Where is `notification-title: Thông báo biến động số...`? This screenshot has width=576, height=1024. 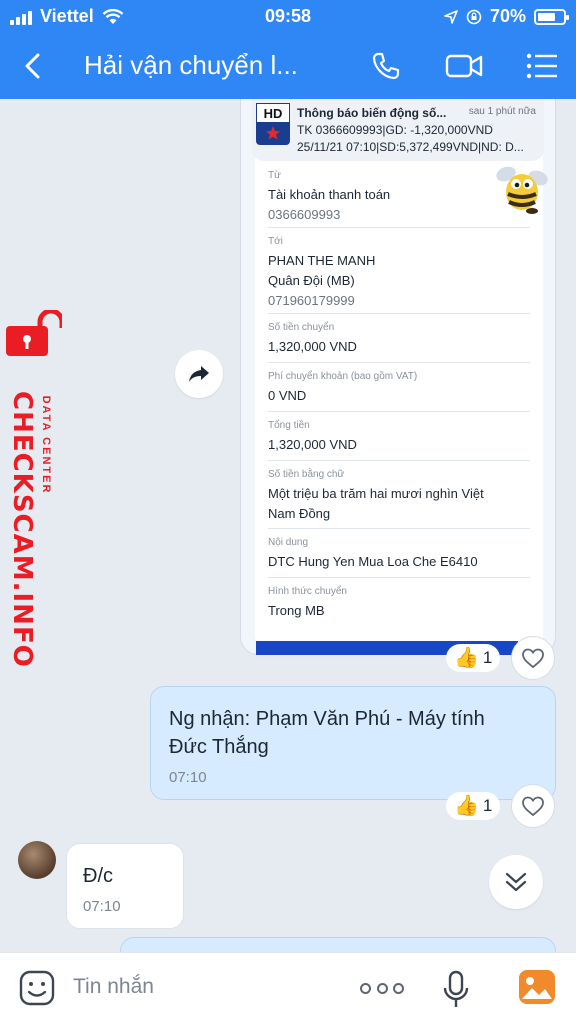 notification-title: Thông báo biến động số... is located at coordinates (372, 113).